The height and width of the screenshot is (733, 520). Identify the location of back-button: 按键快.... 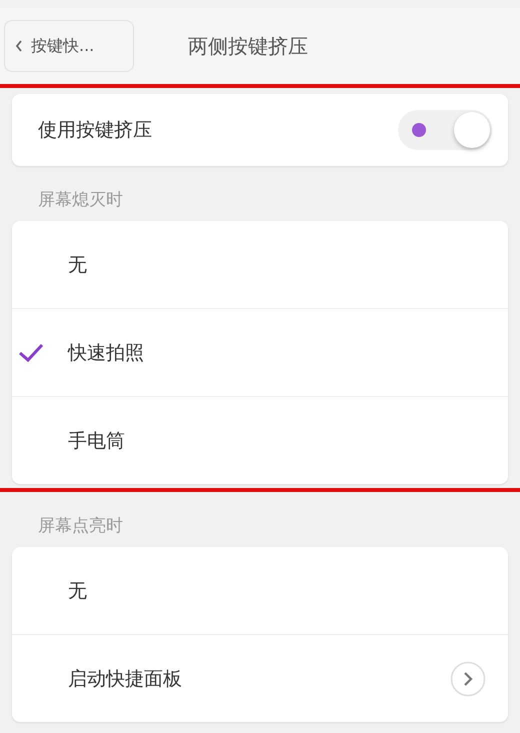
(69, 46).